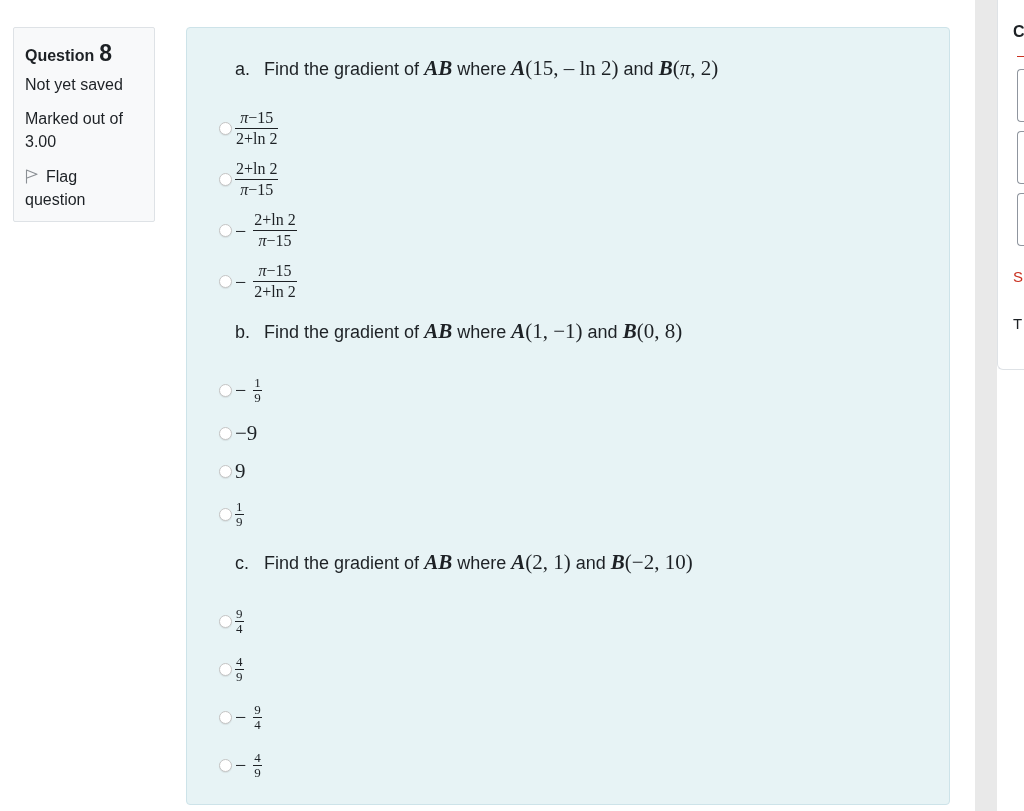 Image resolution: width=1024 pixels, height=811 pixels. I want to click on question-letter: b., so click(243, 332).